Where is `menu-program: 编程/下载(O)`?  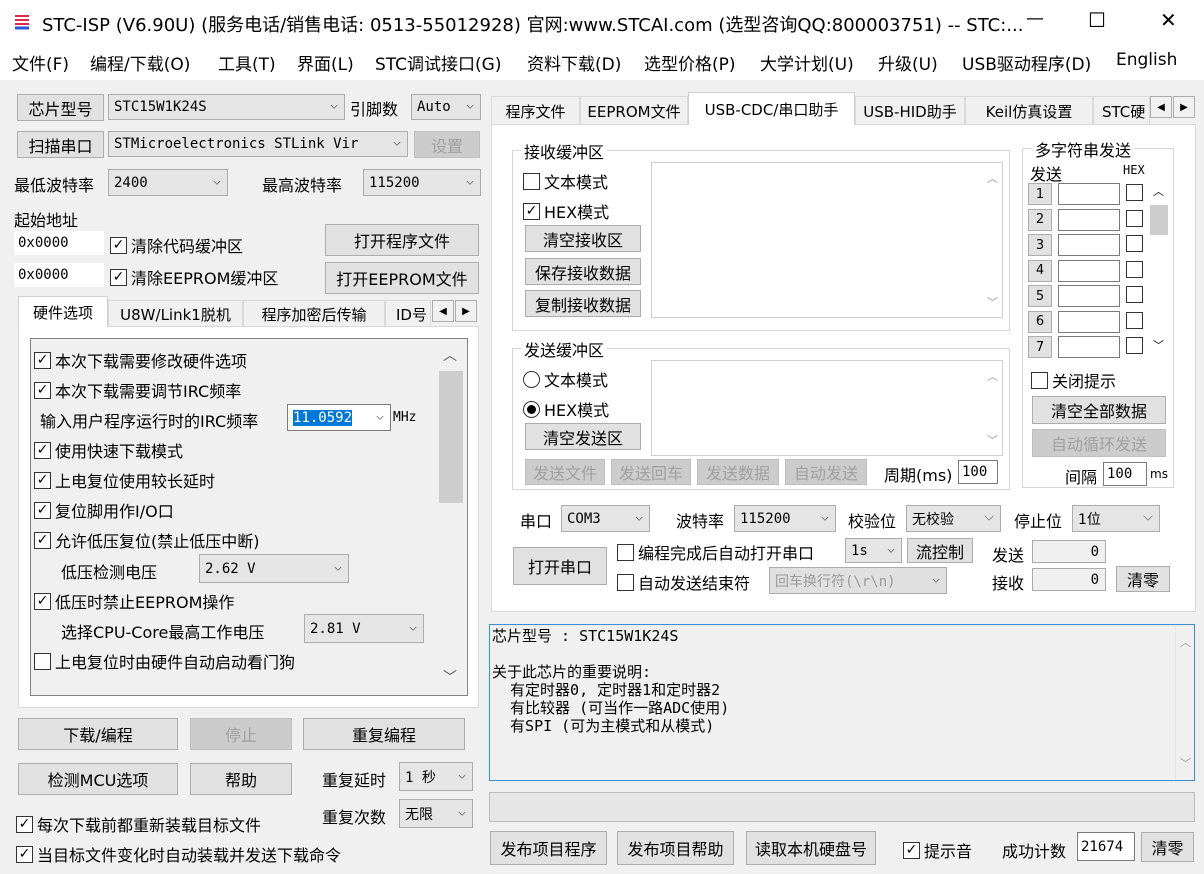 menu-program: 编程/下载(O) is located at coordinates (140, 62).